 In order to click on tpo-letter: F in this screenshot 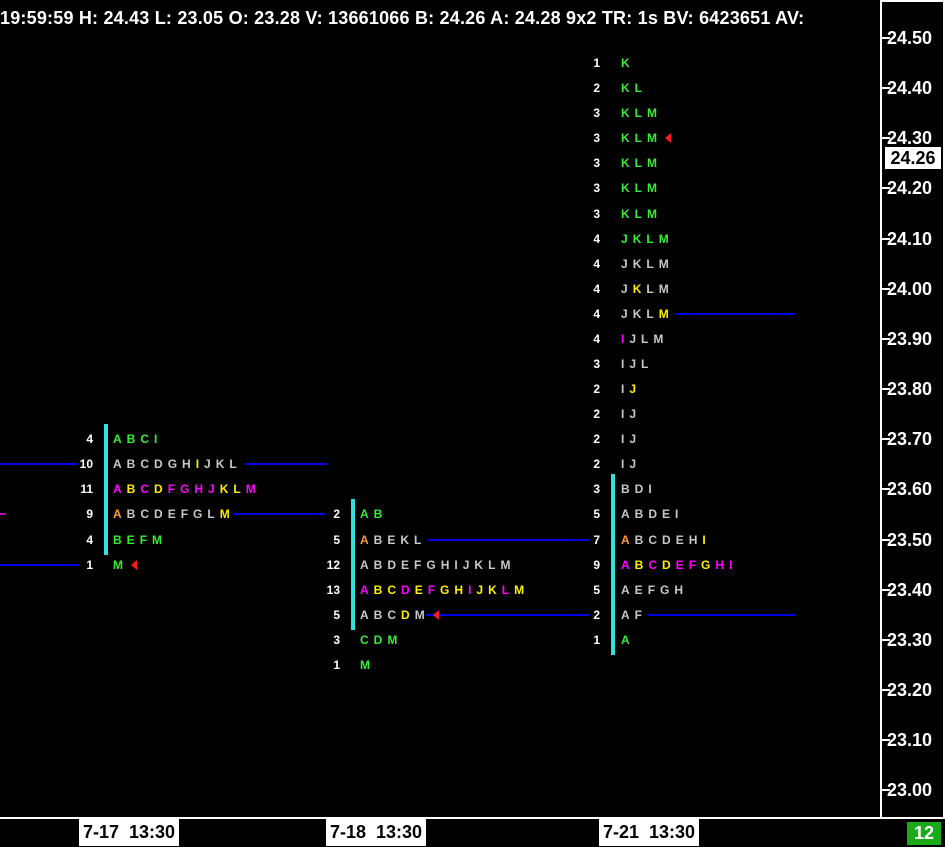, I will do `click(692, 564)`.